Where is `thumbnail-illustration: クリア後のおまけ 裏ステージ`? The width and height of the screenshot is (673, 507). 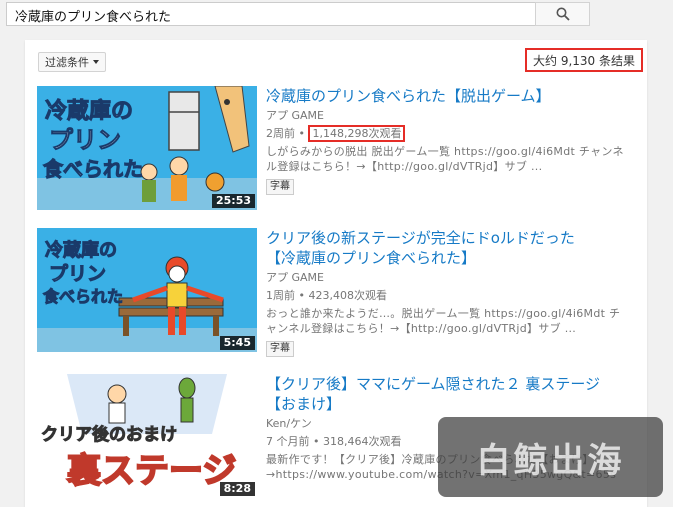
thumbnail-illustration: クリア後のおまけ 裏ステージ is located at coordinates (147, 436).